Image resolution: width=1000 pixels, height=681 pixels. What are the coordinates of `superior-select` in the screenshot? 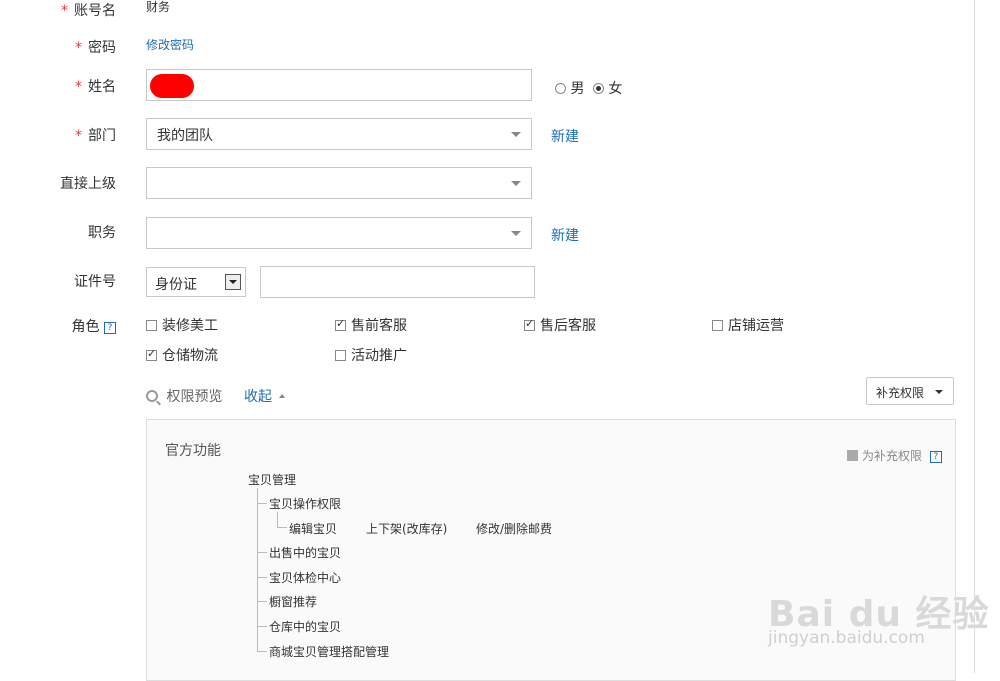 It's located at (339, 183).